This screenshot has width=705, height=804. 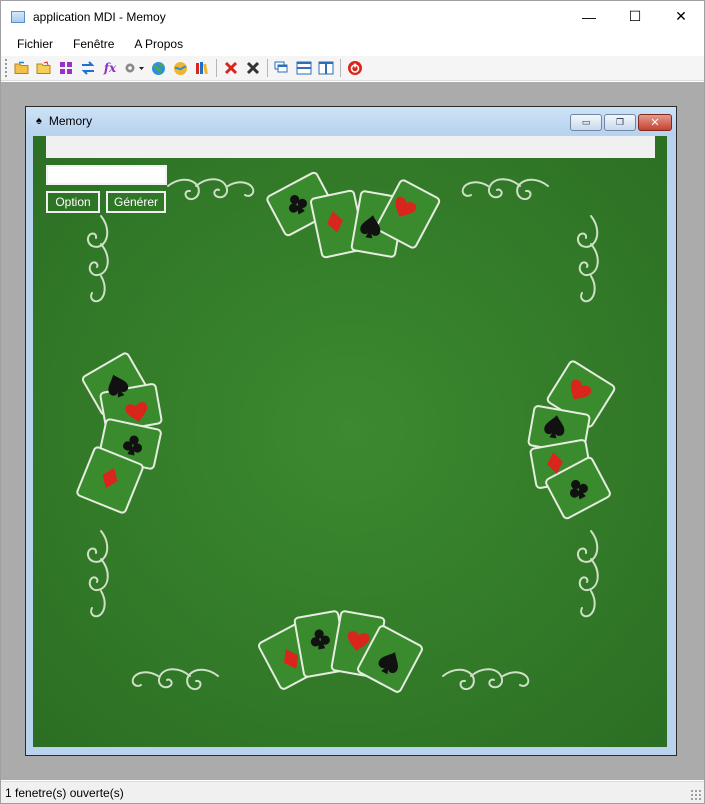 What do you see at coordinates (282, 68) in the screenshot?
I see `cascade-windows-icon` at bounding box center [282, 68].